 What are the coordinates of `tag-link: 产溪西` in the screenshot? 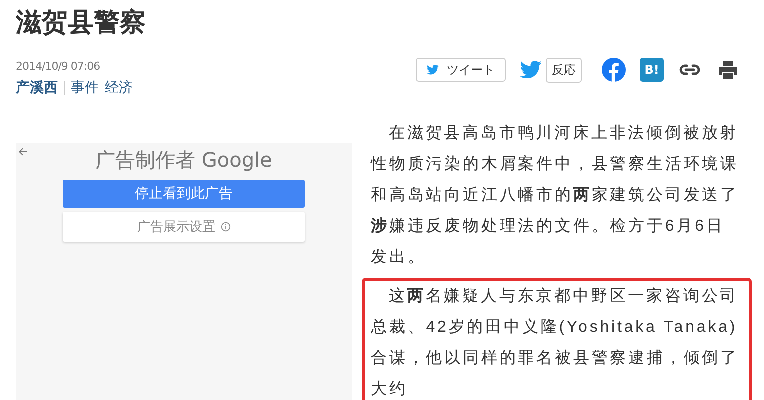 It's located at (37, 88).